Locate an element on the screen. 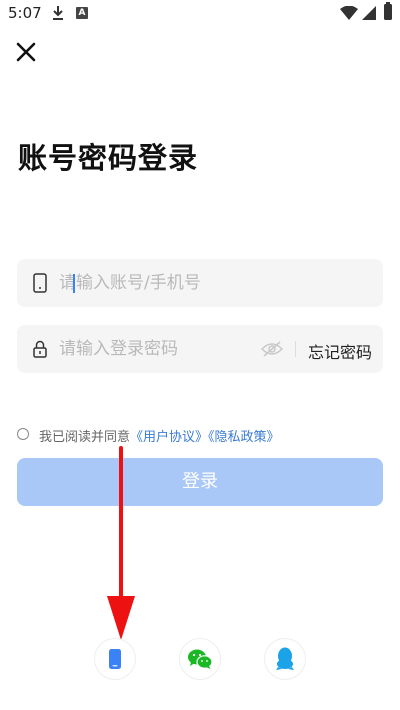  lock-icon is located at coordinates (40, 349).